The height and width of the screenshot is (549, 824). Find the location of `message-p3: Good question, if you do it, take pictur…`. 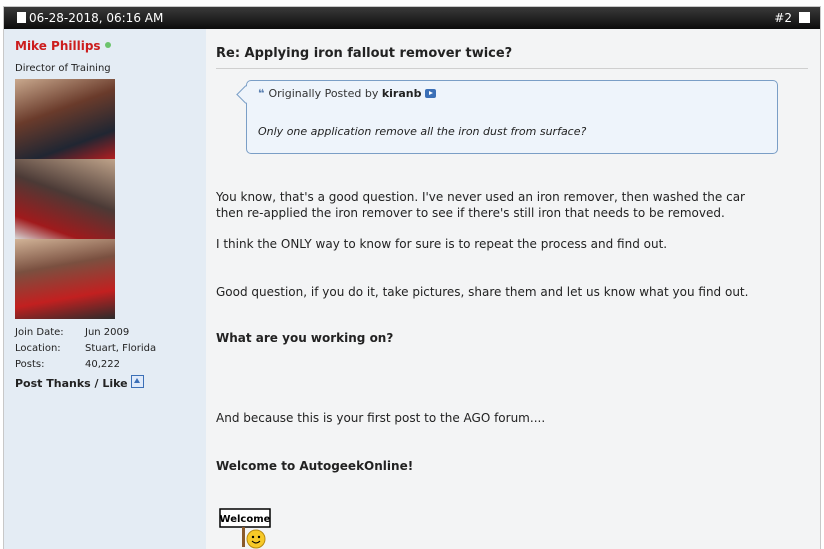

message-p3: Good question, if you do it, take pictur… is located at coordinates (482, 292).